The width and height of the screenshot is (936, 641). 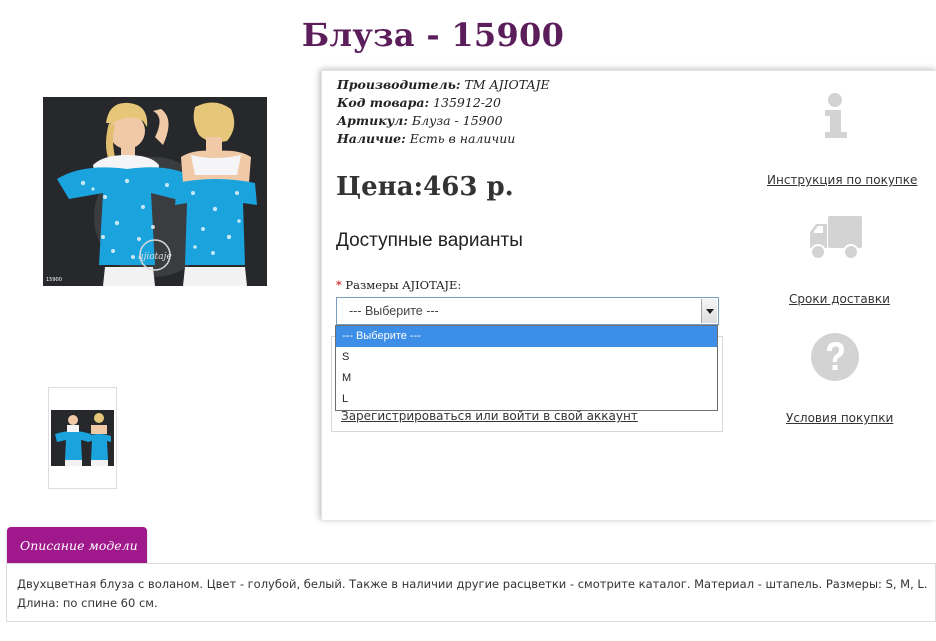 What do you see at coordinates (77, 545) in the screenshot?
I see `tab-description: Описание модели` at bounding box center [77, 545].